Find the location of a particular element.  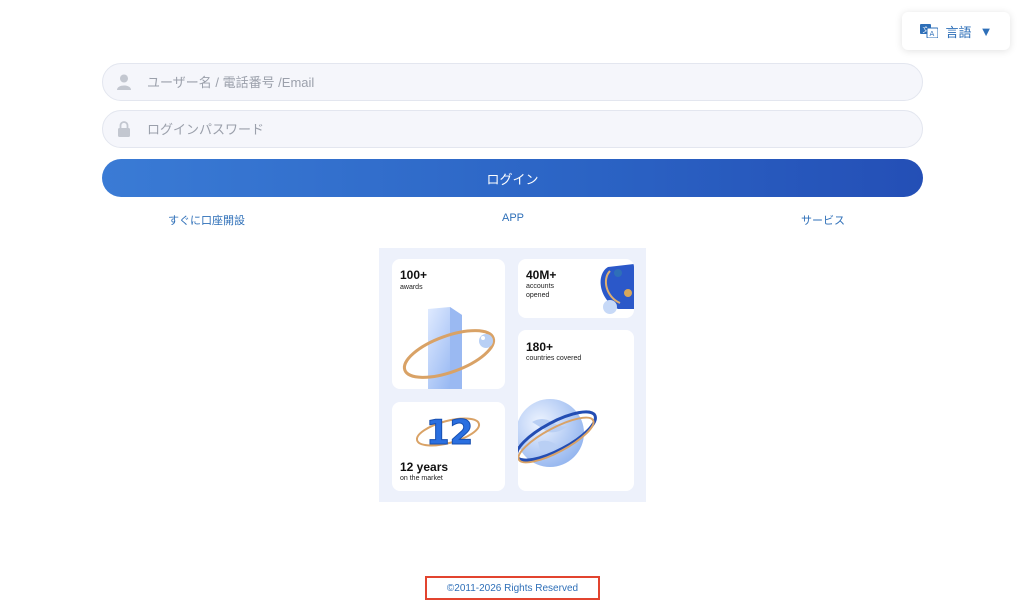

open-account-link: すぐに口座開設 is located at coordinates (206, 220).